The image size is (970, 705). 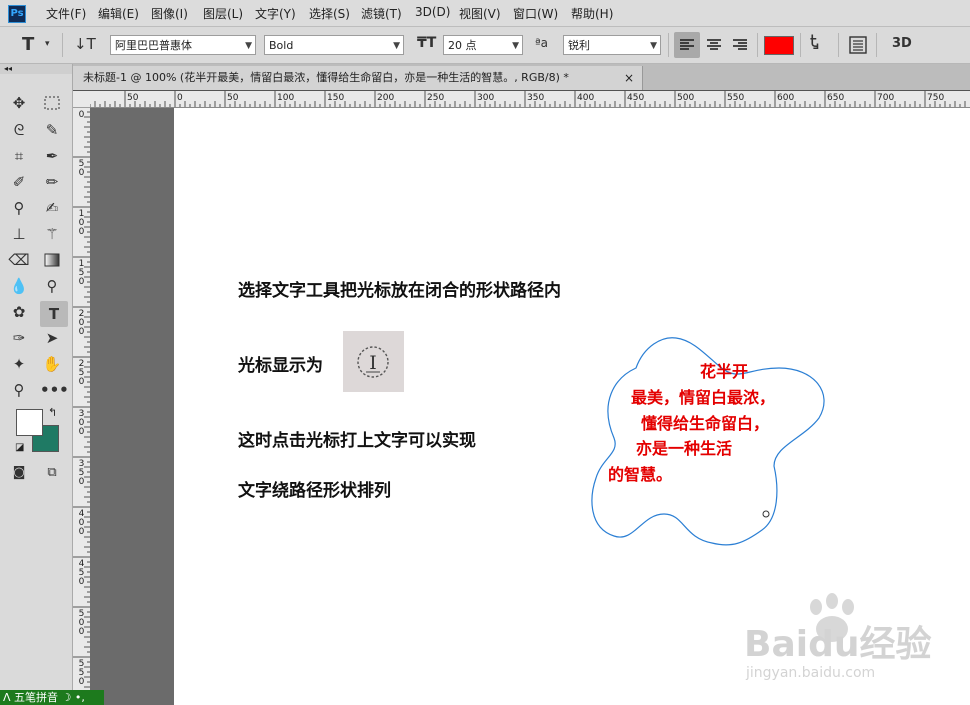 I want to click on type-path-cursor-icon: I, so click(x=373, y=362).